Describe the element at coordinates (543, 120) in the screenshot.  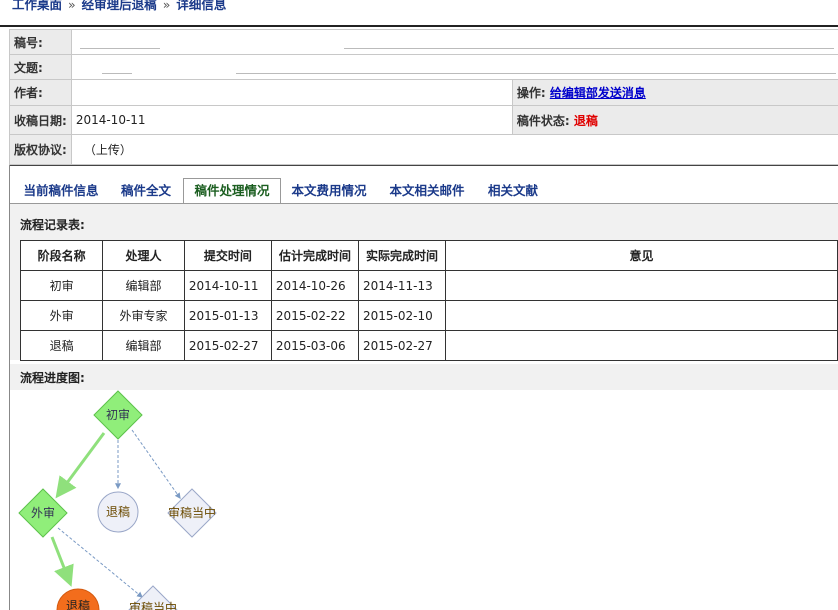
I see `status-label: 稿件状态:` at that location.